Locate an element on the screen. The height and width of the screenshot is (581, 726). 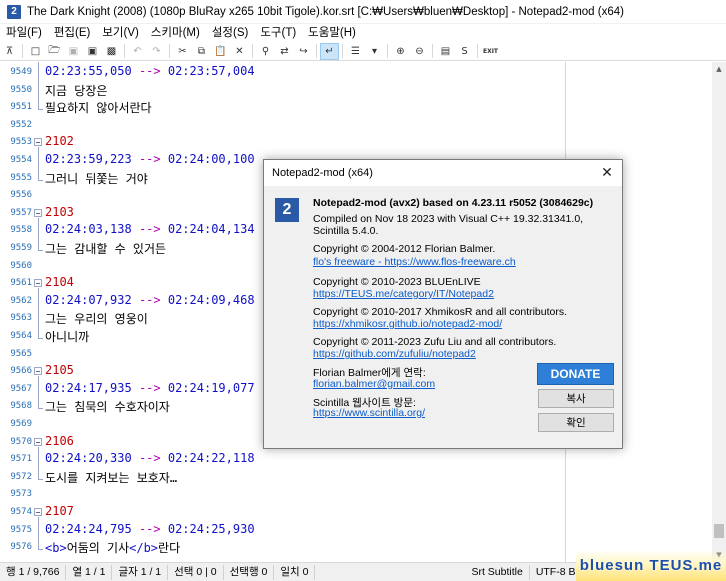
copy-button: 복사 is located at coordinates (576, 398).